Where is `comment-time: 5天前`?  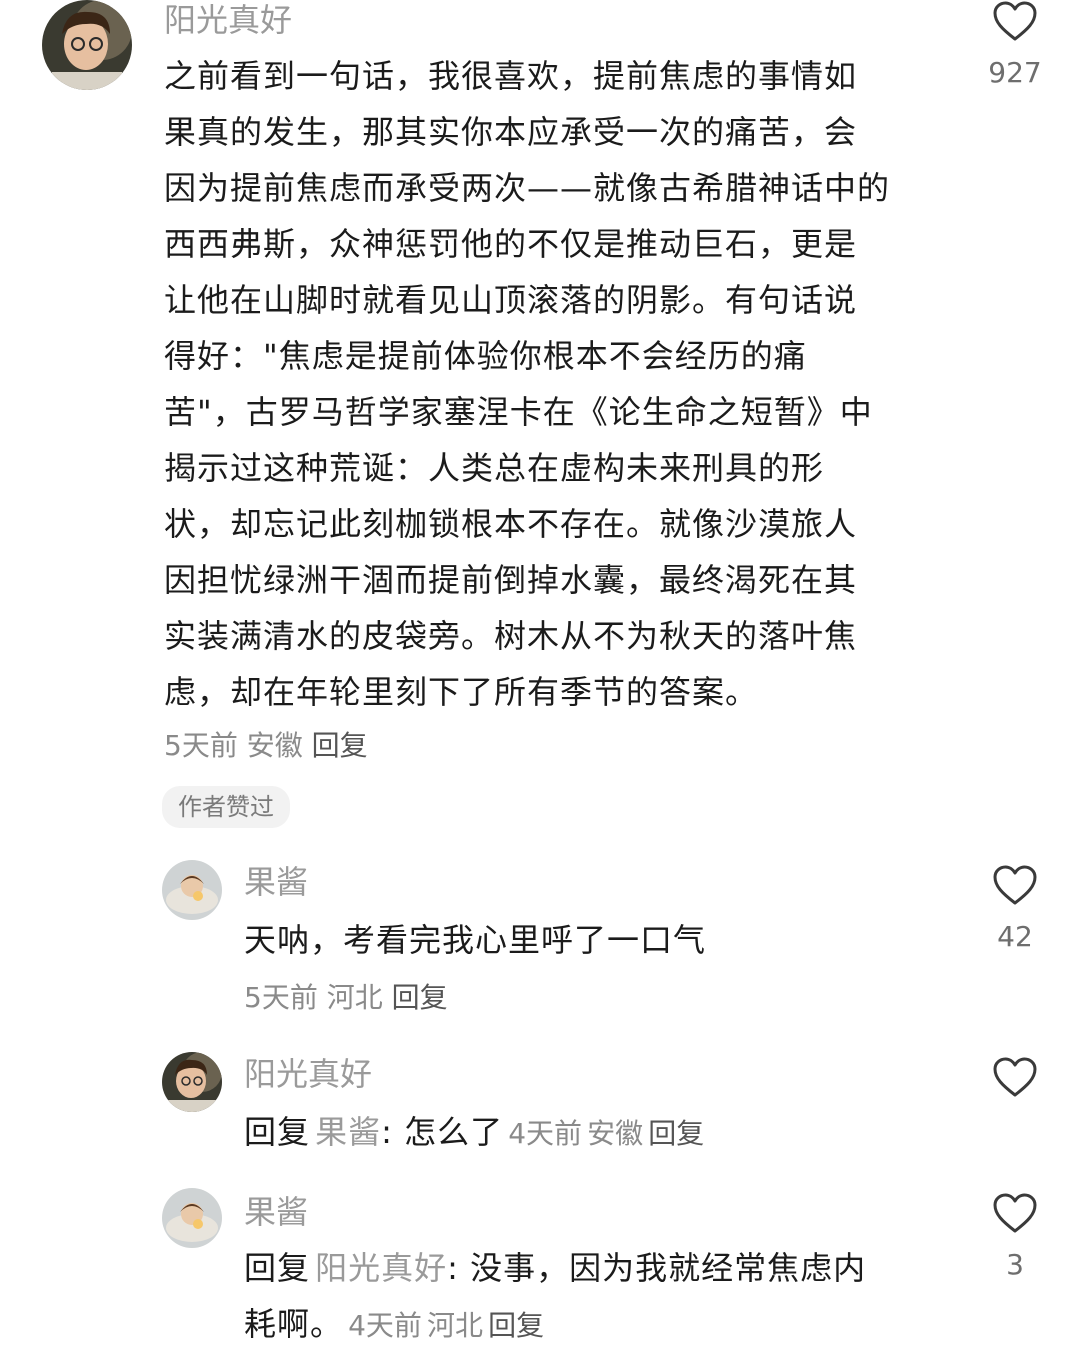
comment-time: 5天前 is located at coordinates (201, 745).